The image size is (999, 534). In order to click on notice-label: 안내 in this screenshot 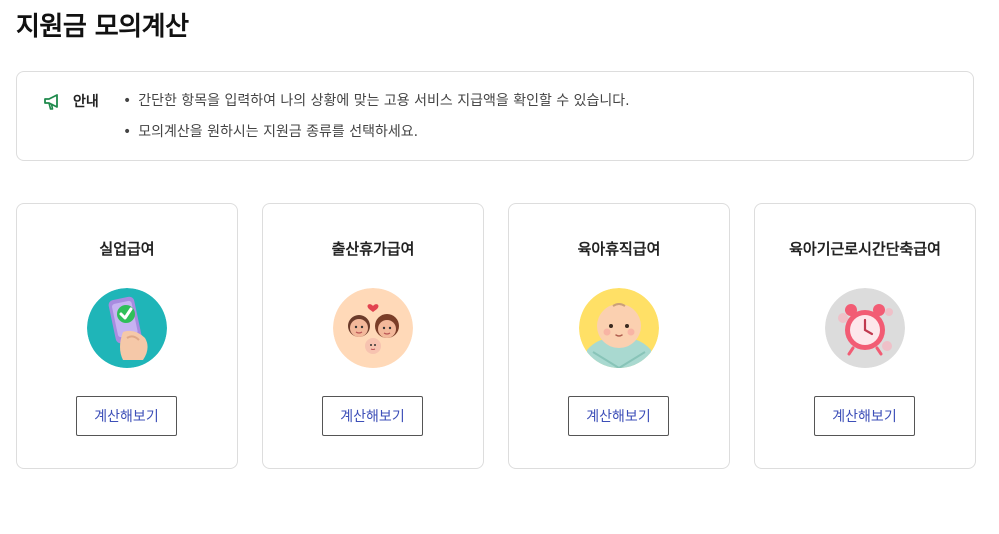, I will do `click(86, 102)`.